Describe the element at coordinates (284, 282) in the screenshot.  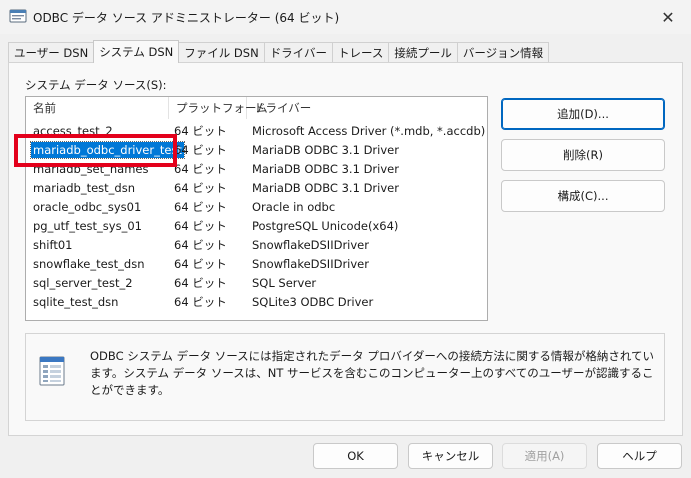
I see `row-driver: SQL Server` at that location.